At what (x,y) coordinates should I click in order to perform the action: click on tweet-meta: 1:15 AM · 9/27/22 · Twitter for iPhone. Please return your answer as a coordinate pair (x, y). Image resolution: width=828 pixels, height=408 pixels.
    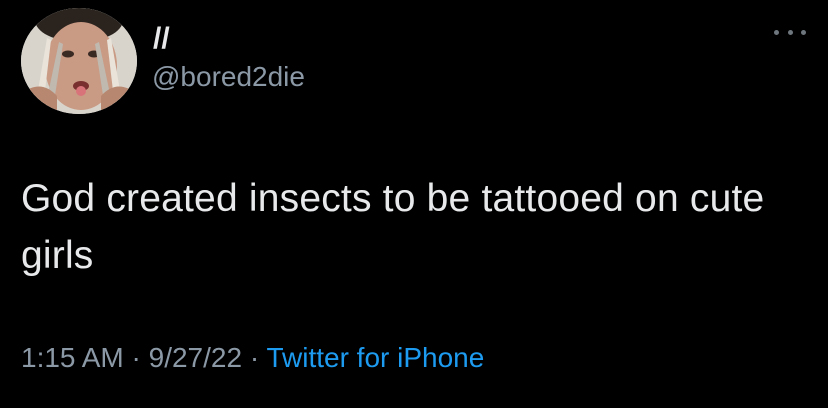
    Looking at the image, I should click on (252, 358).